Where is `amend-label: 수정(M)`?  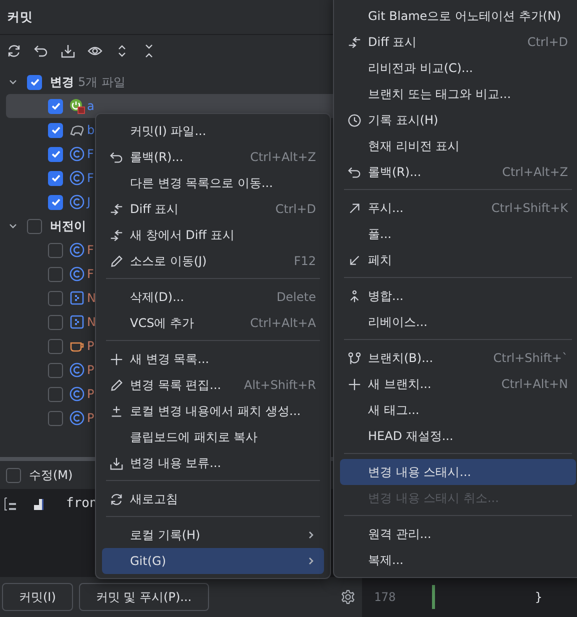
amend-label: 수정(M) is located at coordinates (51, 475).